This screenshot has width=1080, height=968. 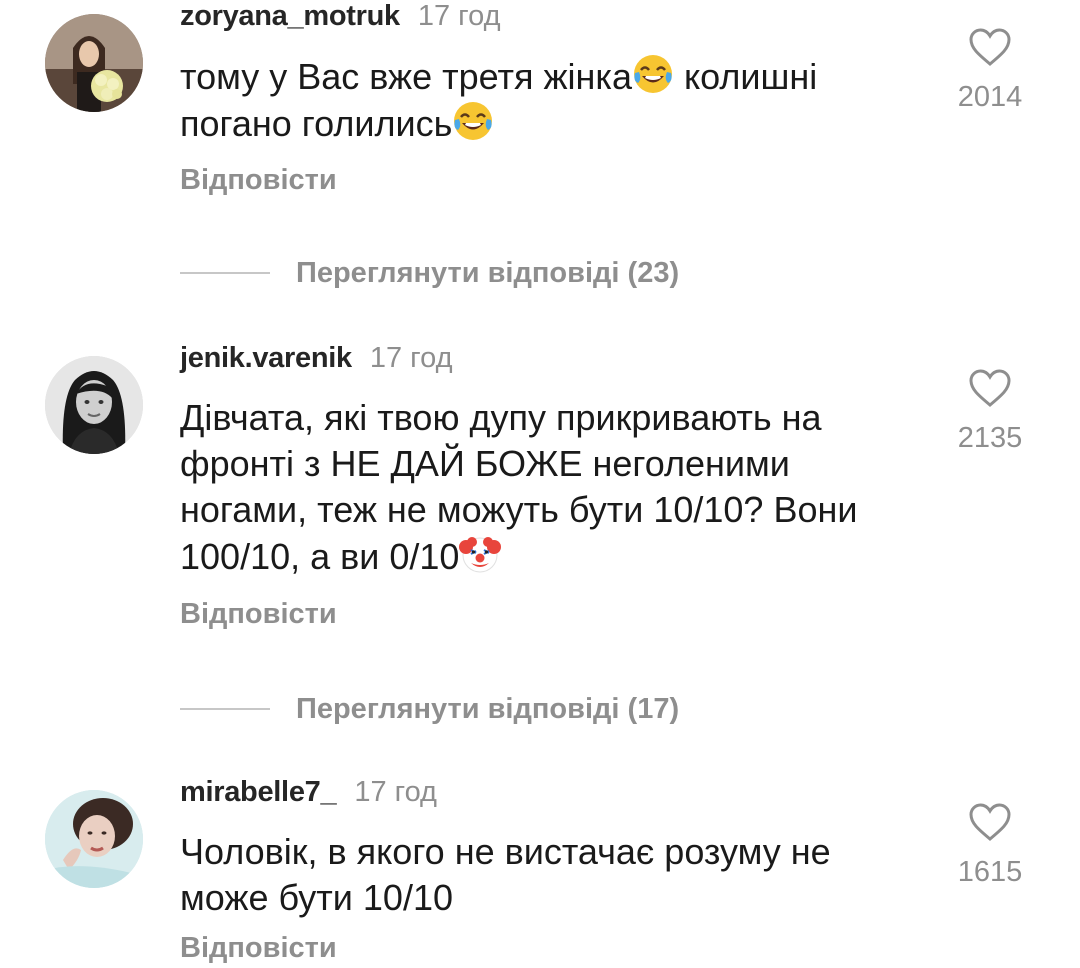 What do you see at coordinates (990, 847) in the screenshot?
I see `like-control: 1615` at bounding box center [990, 847].